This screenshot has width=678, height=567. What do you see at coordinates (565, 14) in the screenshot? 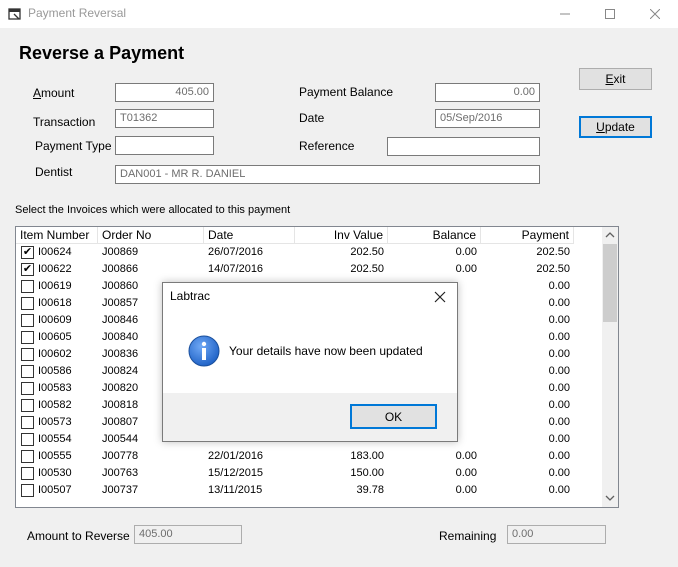
I see `minimize-button` at bounding box center [565, 14].